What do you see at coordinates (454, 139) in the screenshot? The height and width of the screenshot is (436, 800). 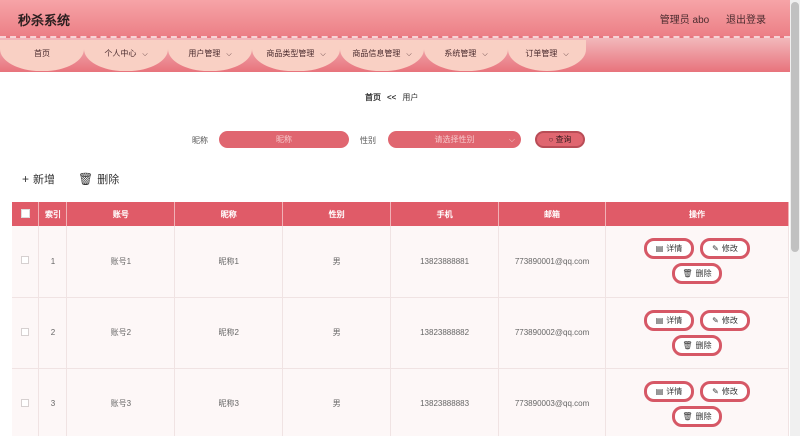 I see `gender-select: 请选择性别 ⌵` at bounding box center [454, 139].